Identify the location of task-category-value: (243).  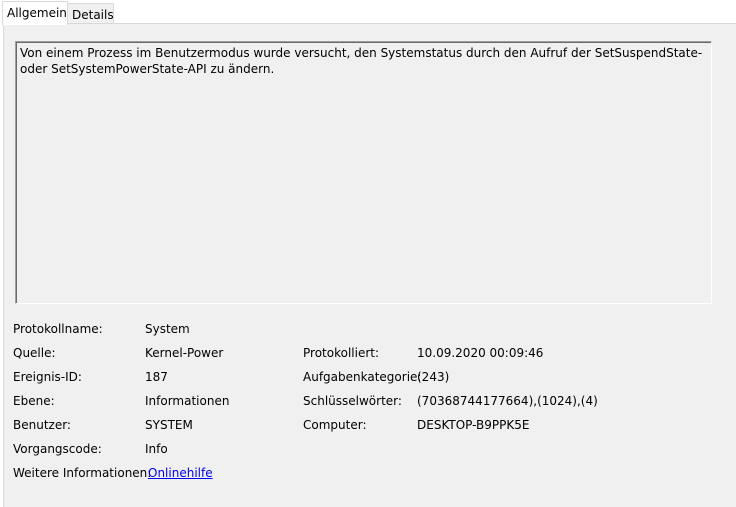
(433, 377).